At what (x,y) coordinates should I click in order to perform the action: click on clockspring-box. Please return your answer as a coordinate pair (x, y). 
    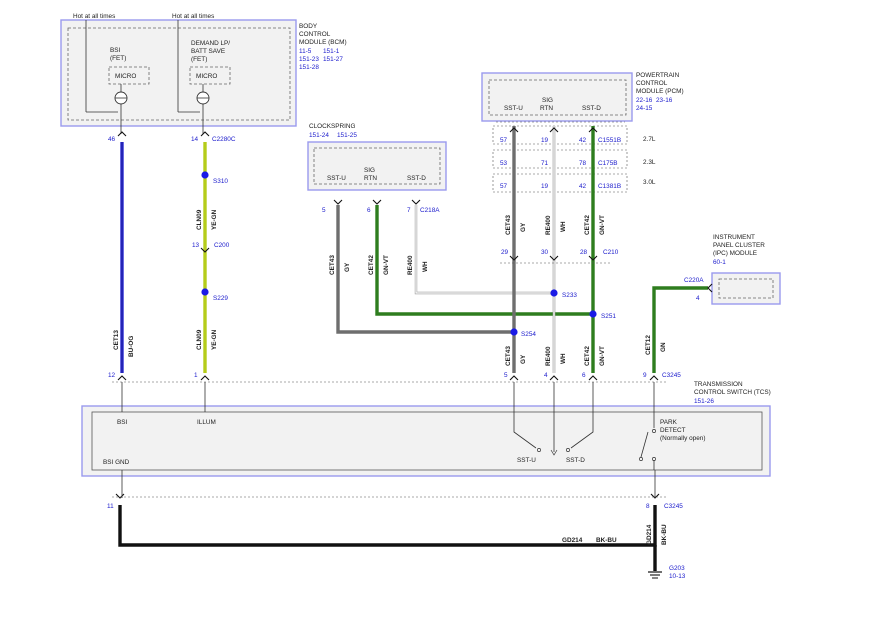
    Looking at the image, I should click on (377, 166).